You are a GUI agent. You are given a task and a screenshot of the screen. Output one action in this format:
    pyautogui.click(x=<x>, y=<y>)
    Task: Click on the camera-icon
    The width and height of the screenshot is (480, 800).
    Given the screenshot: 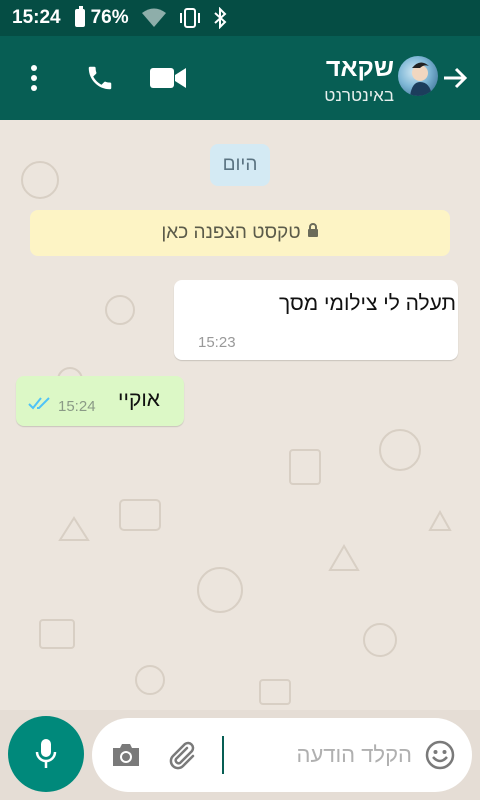 What is the action you would take?
    pyautogui.click(x=126, y=755)
    